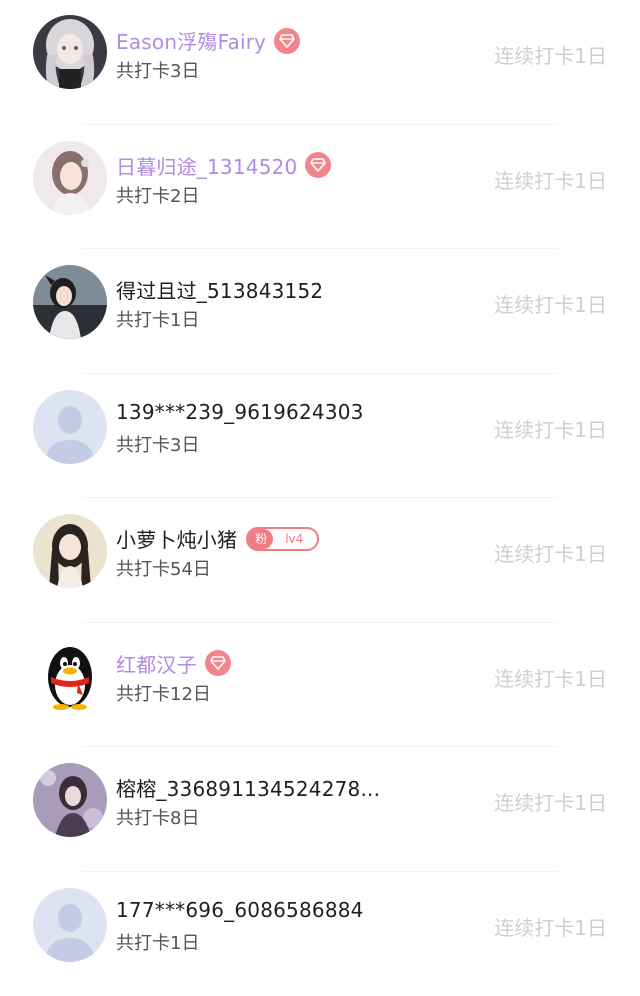  I want to click on list-item: 日暮归途_1314520 共打卡2日 连续打卡1日, so click(320, 187).